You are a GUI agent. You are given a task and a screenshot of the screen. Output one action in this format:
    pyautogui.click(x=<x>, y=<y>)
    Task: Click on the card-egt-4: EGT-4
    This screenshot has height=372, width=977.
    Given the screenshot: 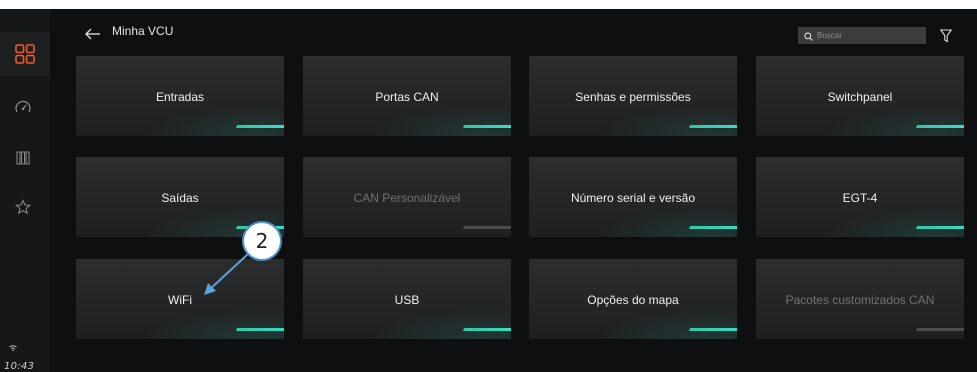 What is the action you would take?
    pyautogui.click(x=860, y=197)
    